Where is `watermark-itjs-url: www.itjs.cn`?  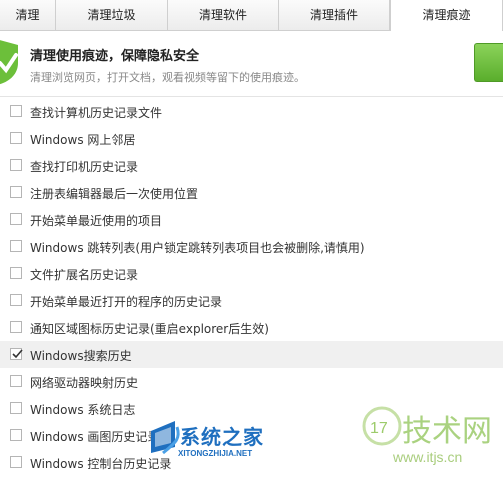
watermark-itjs-url: www.itjs.cn is located at coordinates (428, 457).